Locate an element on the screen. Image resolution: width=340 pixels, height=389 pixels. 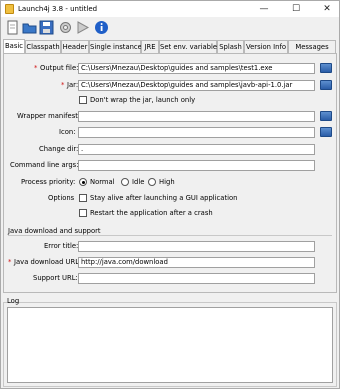
wrapper-manifest-field is located at coordinates (196, 116).